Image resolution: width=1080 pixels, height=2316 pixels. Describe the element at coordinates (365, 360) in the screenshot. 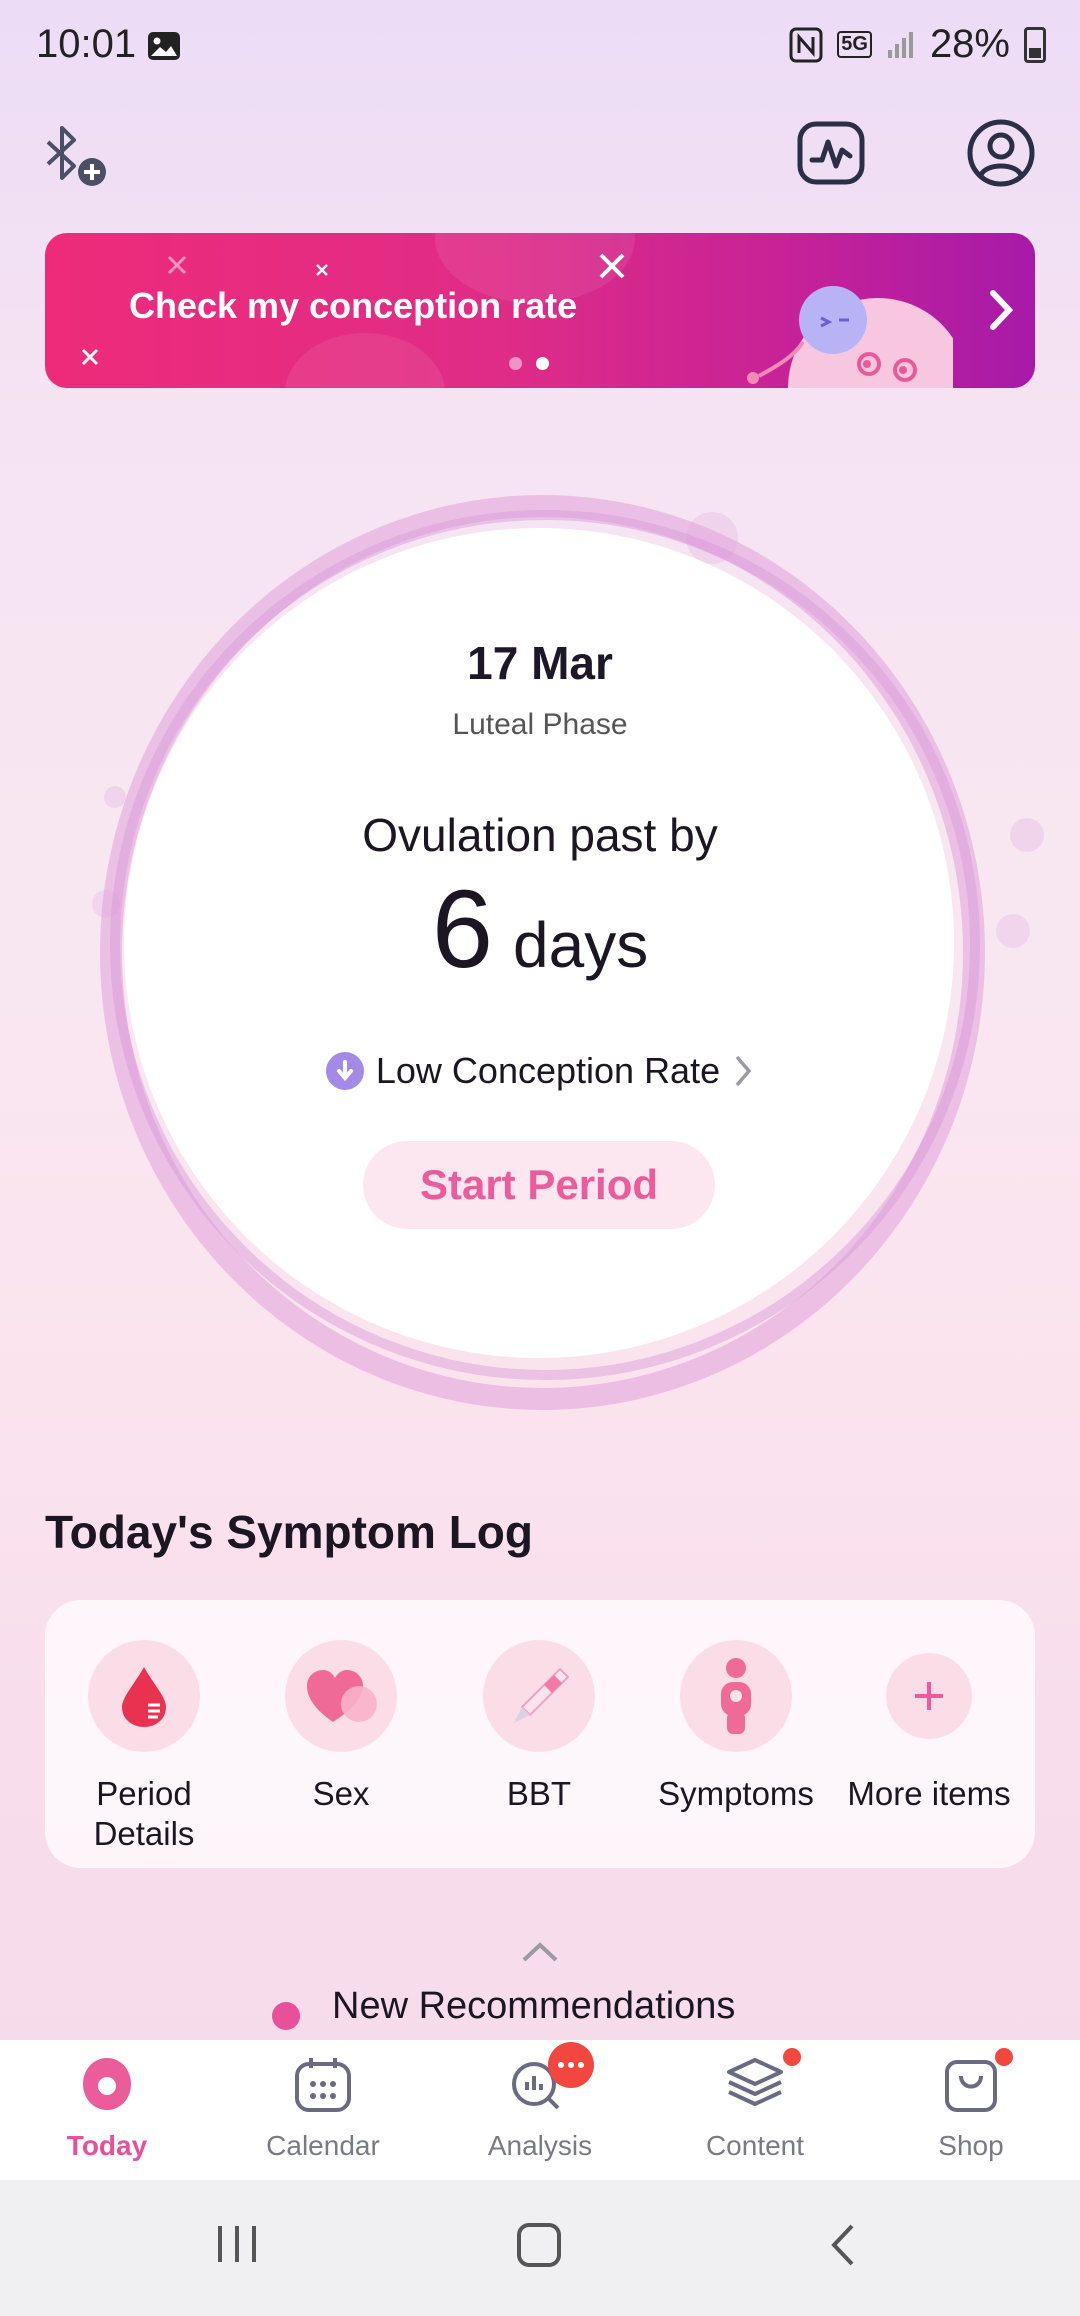

I see `banner-decoration` at that location.